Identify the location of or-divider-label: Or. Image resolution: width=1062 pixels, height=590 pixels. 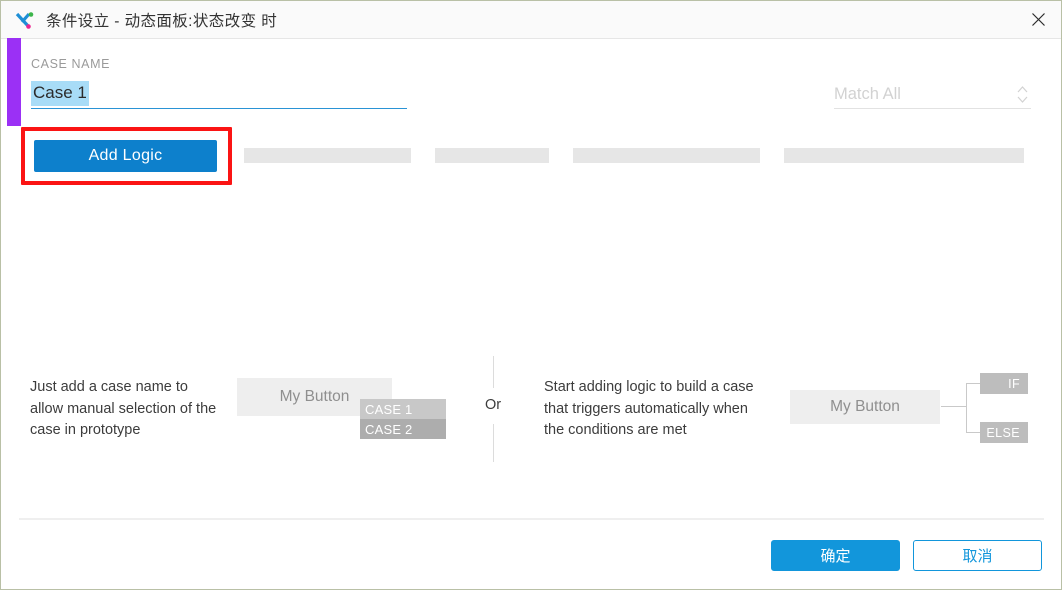
(493, 405).